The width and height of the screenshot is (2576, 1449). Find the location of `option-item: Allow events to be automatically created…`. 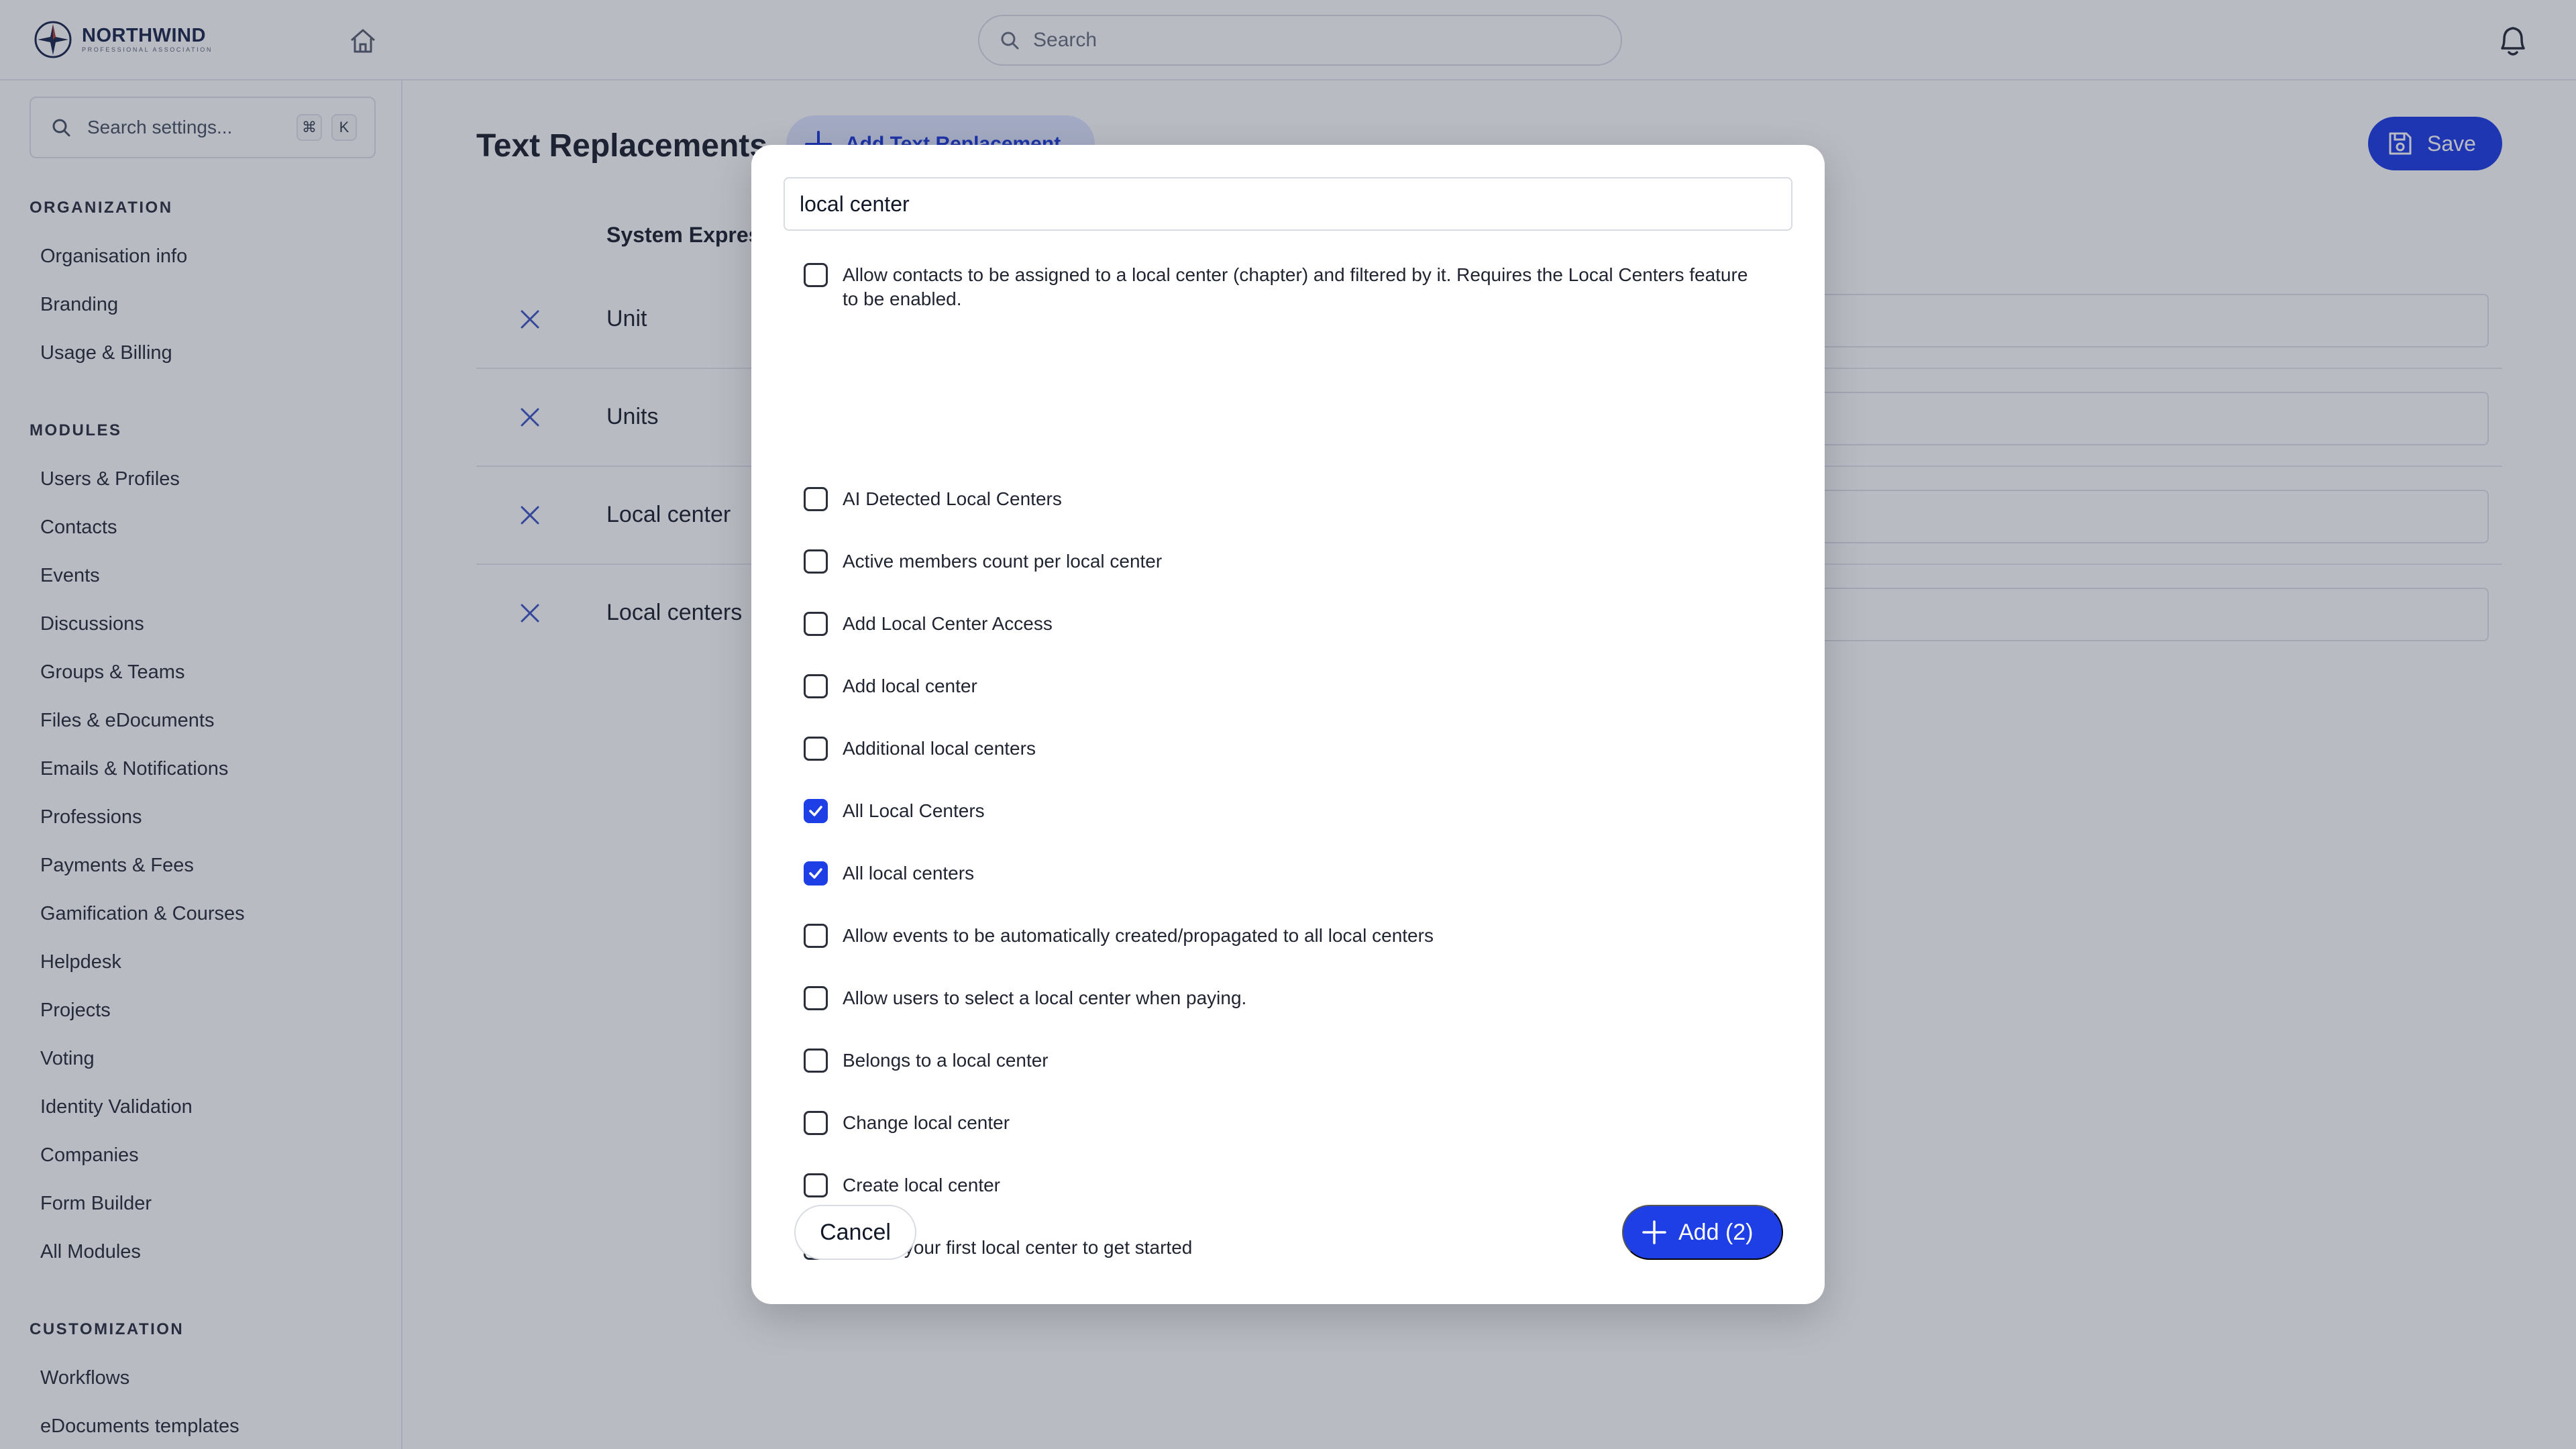

option-item: Allow events to be automatically created… is located at coordinates (1287, 936).